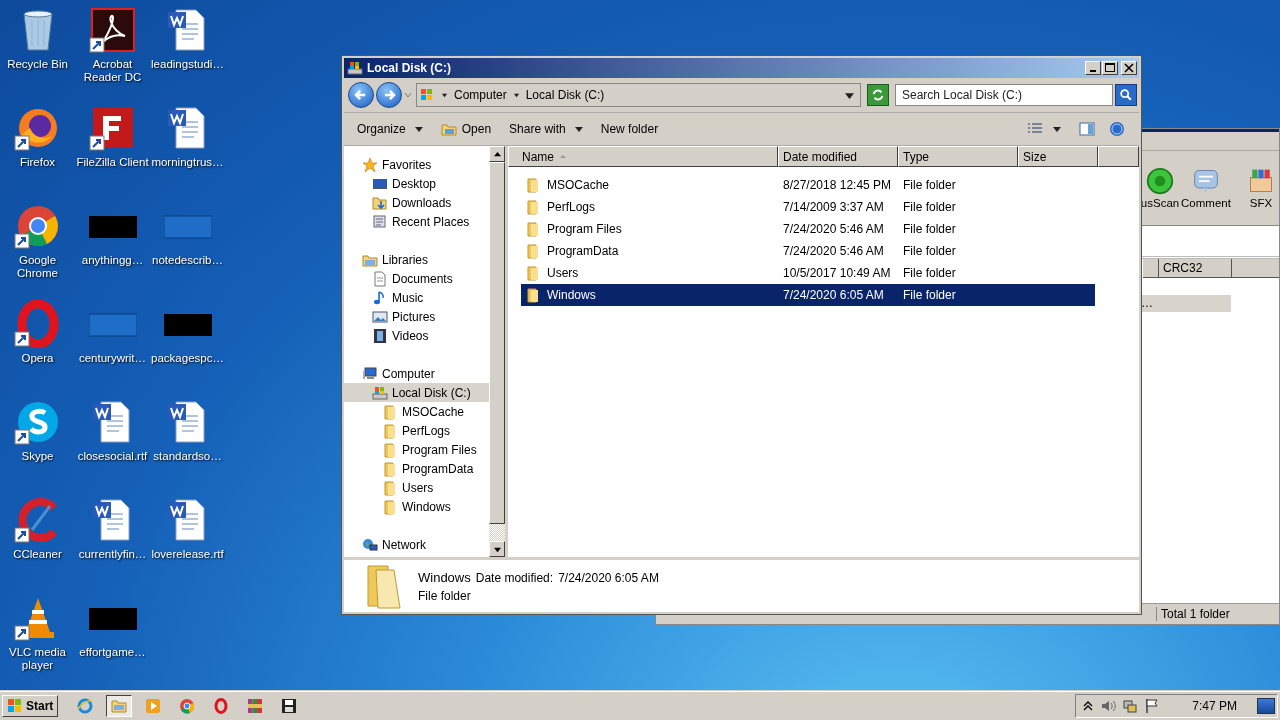 The height and width of the screenshot is (720, 1280). What do you see at coordinates (1214, 706) in the screenshot?
I see `clock: 7:47 PM` at bounding box center [1214, 706].